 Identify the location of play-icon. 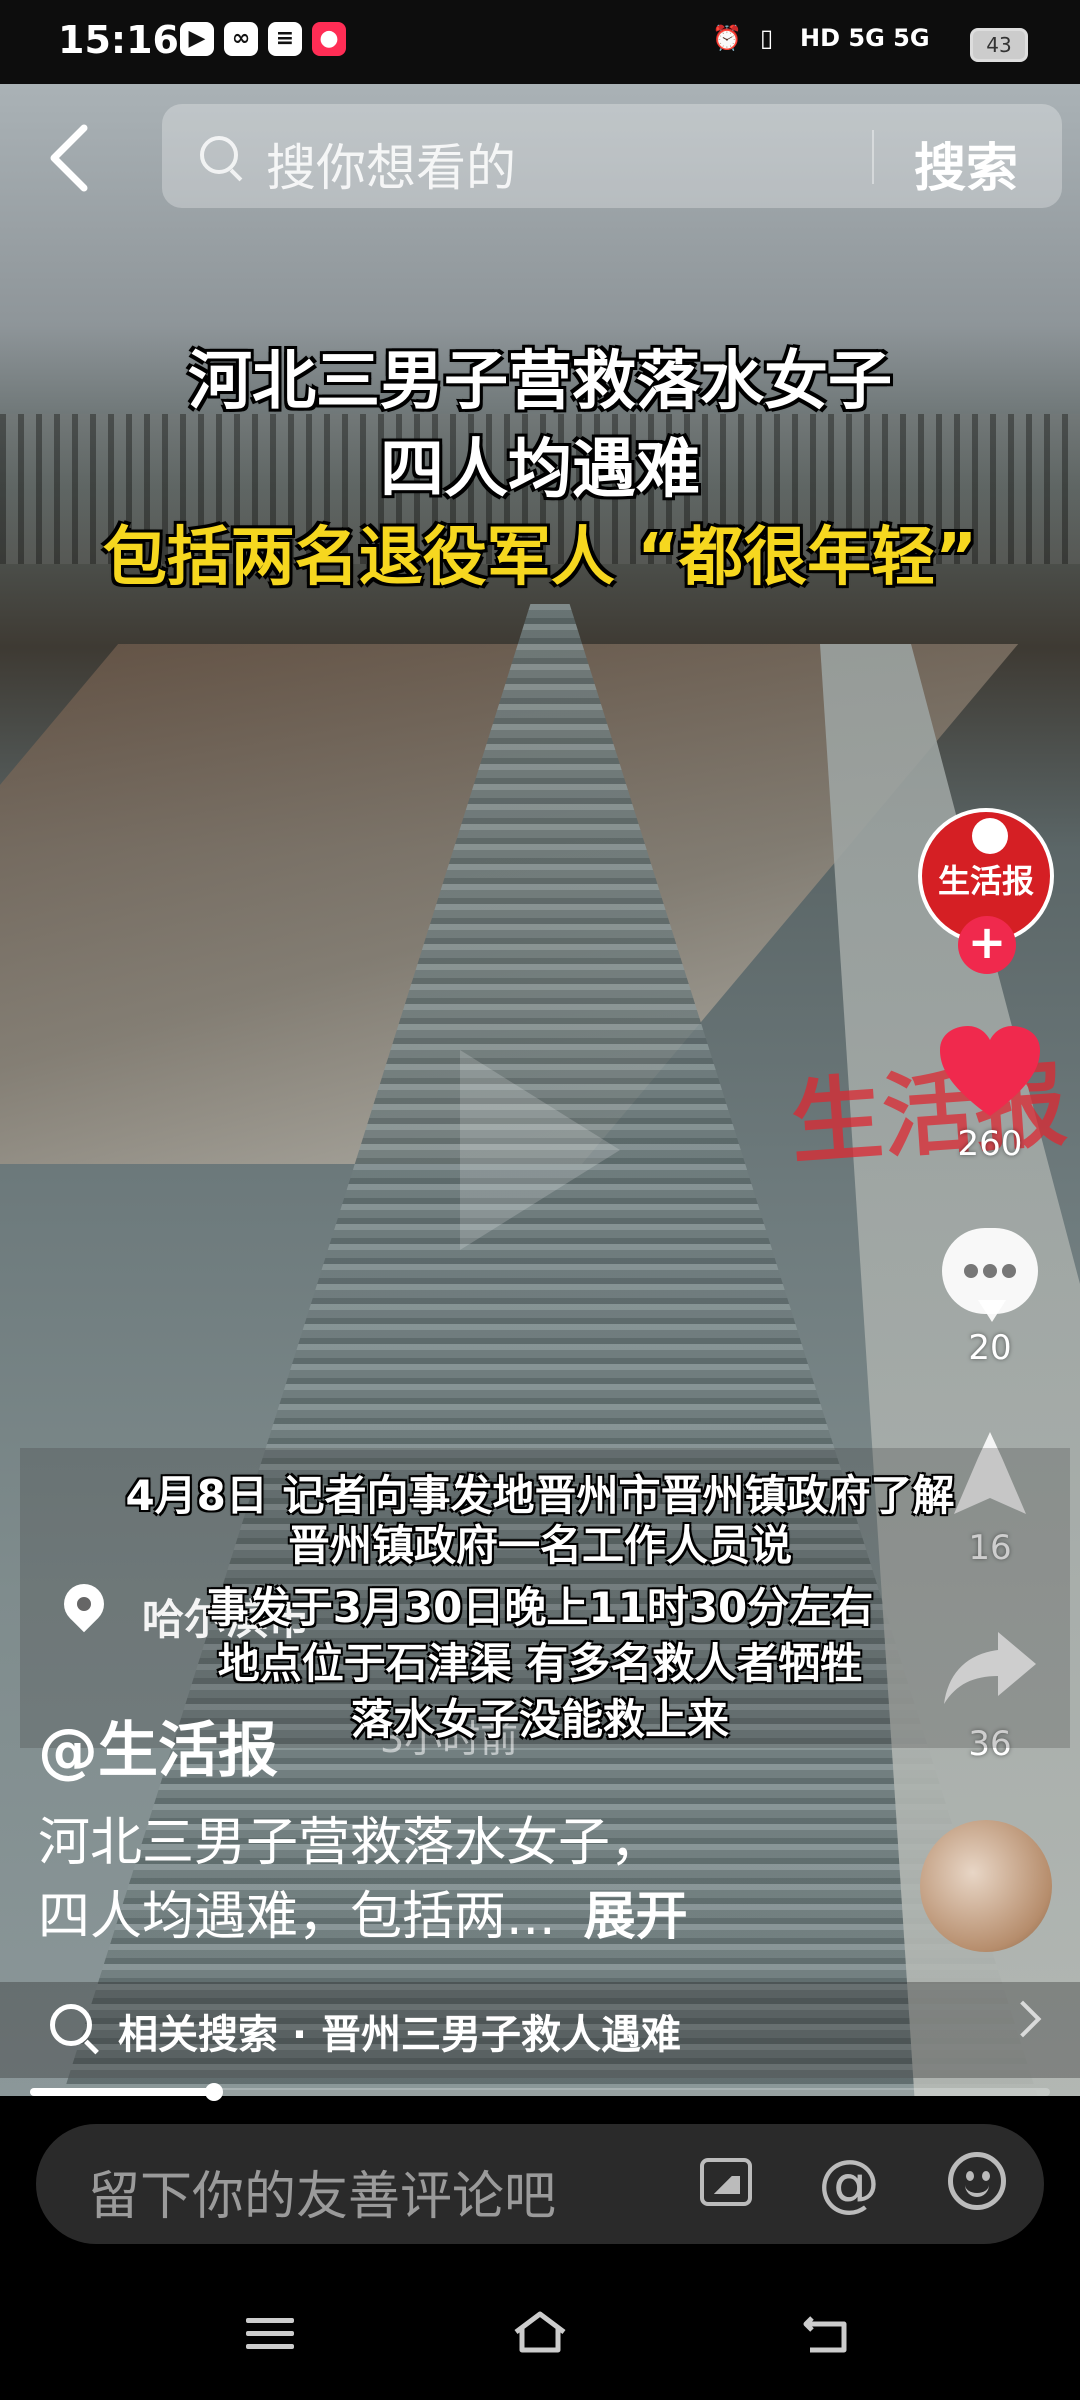
(540, 1150).